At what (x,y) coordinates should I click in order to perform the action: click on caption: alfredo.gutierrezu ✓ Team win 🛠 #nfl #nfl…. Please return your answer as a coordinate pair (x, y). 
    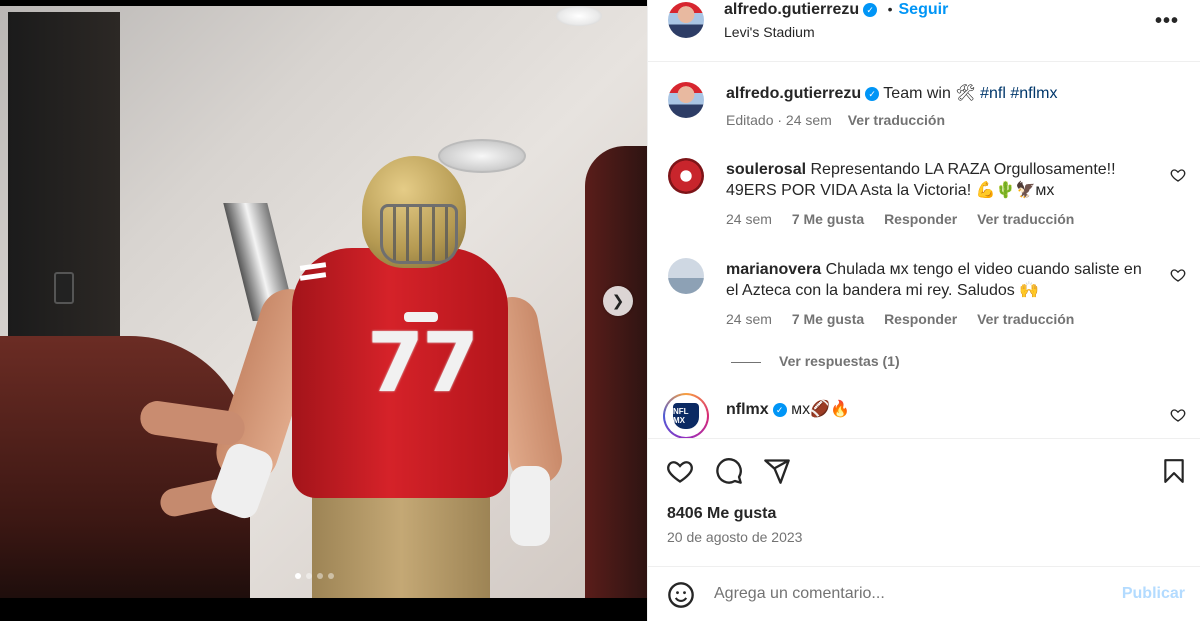
    Looking at the image, I should click on (891, 93).